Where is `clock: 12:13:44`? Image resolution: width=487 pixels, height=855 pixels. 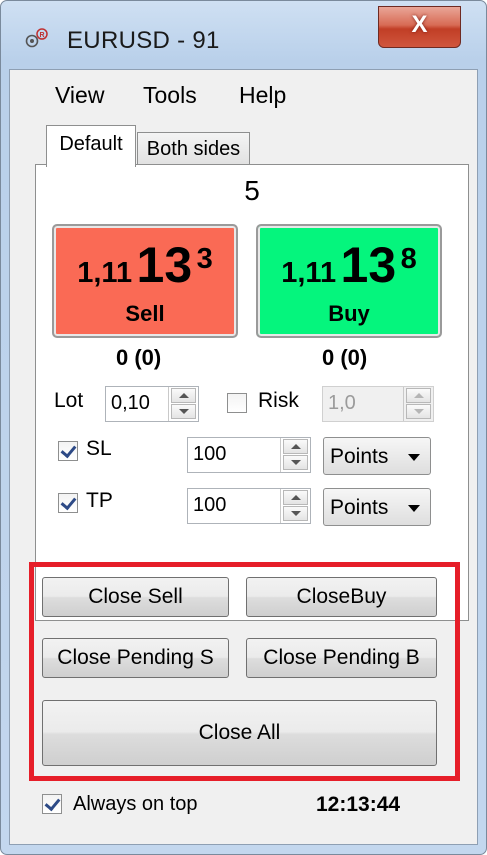
clock: 12:13:44 is located at coordinates (358, 804).